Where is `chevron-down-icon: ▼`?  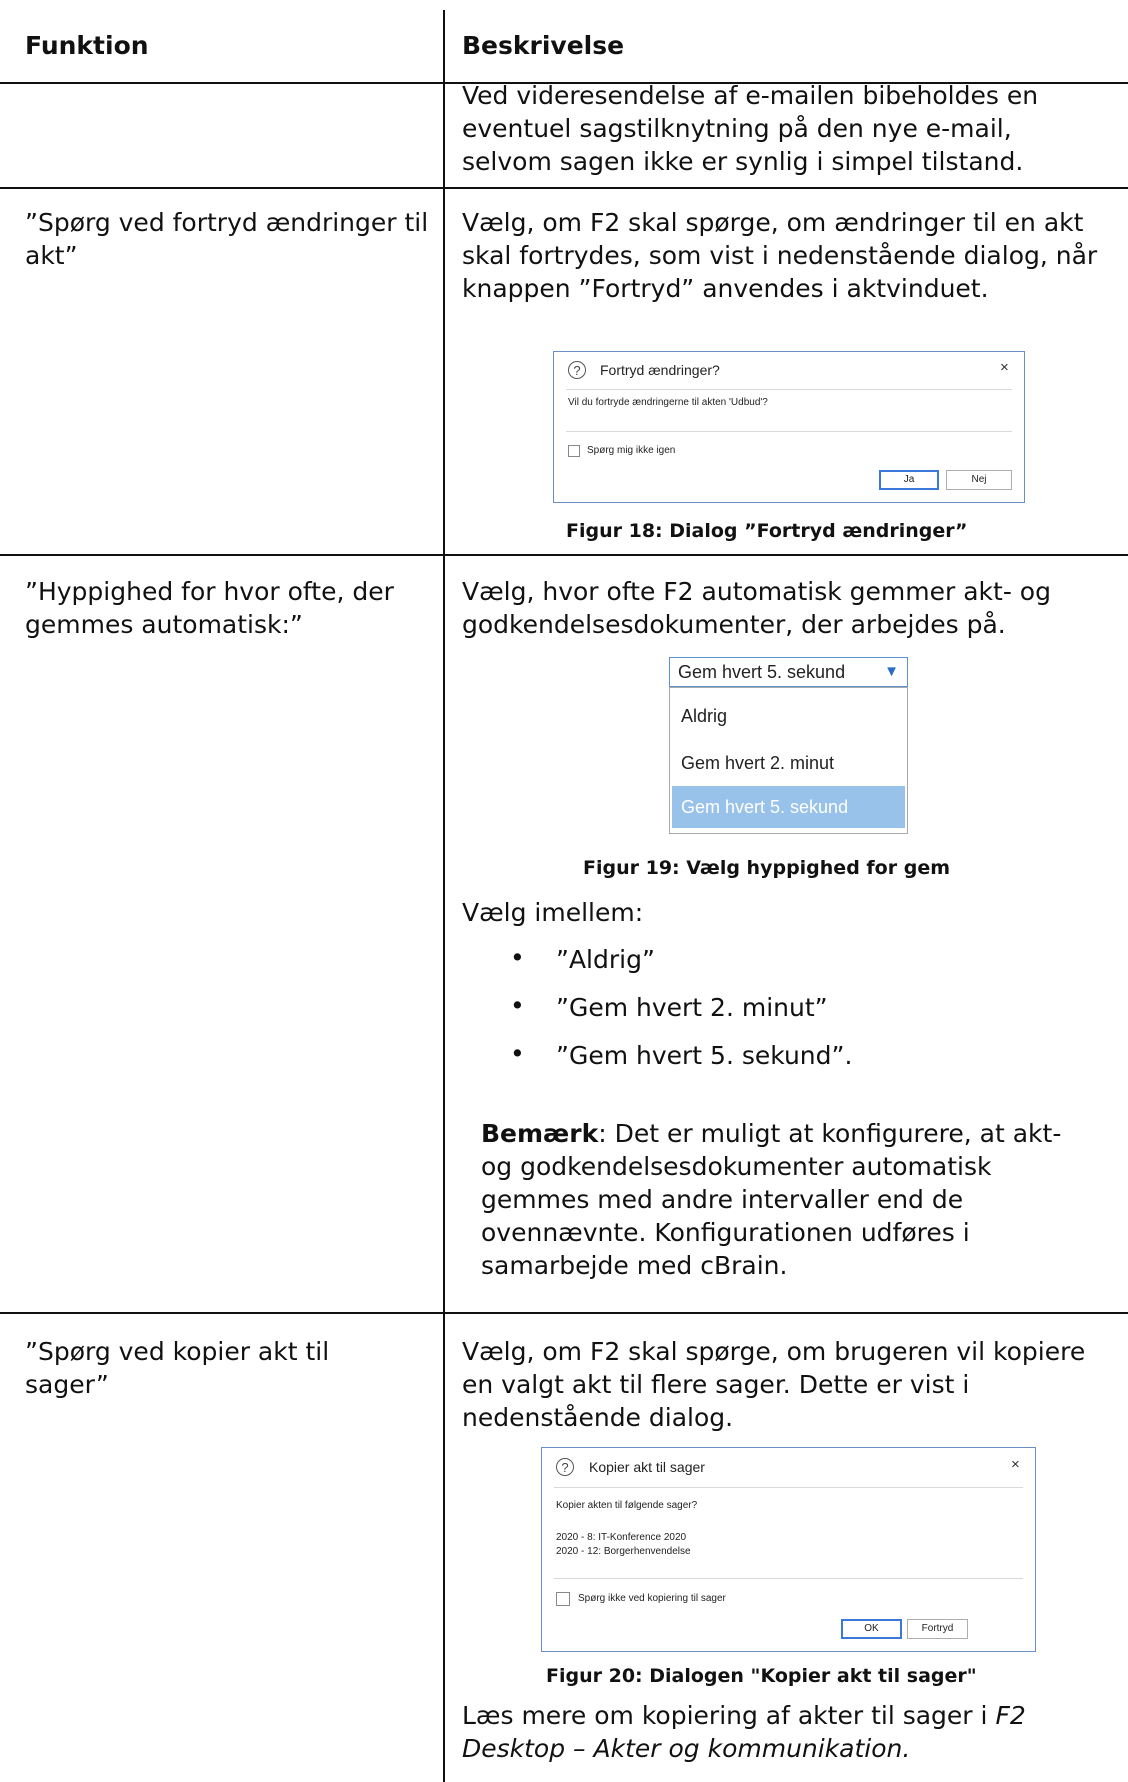 chevron-down-icon: ▼ is located at coordinates (891, 671).